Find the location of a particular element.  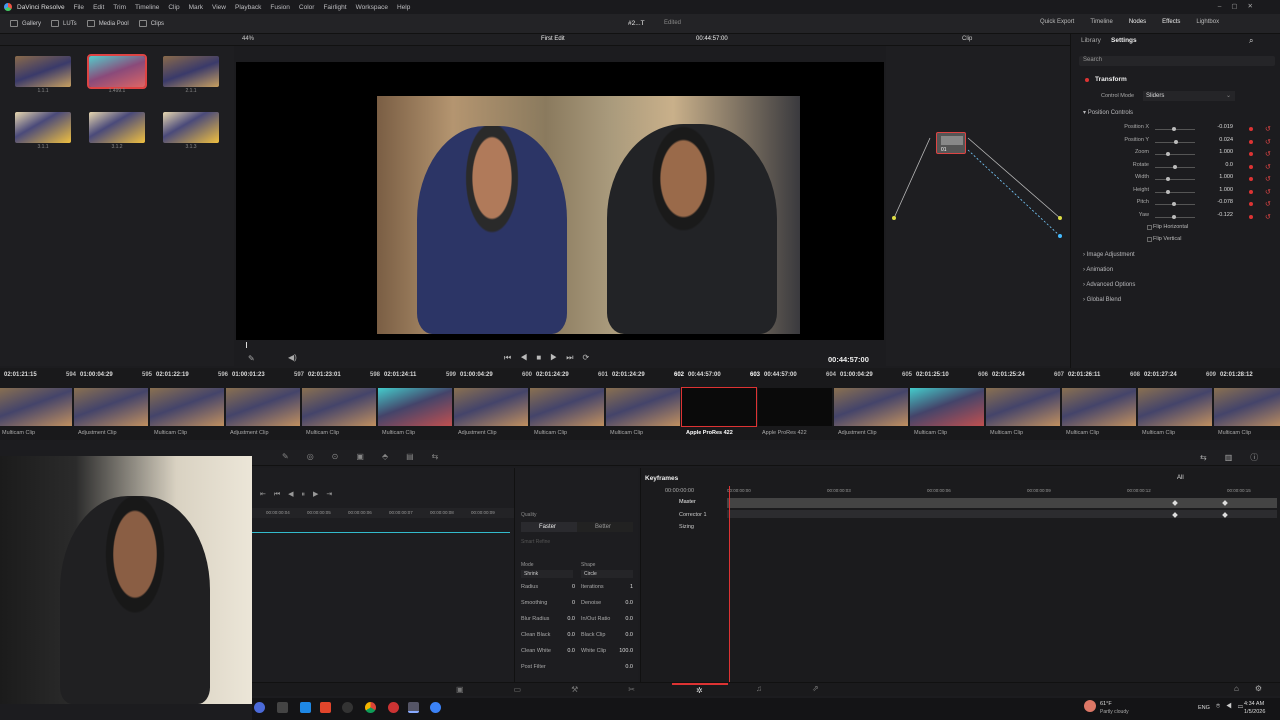

menu-playback: Playback is located at coordinates (248, 7).